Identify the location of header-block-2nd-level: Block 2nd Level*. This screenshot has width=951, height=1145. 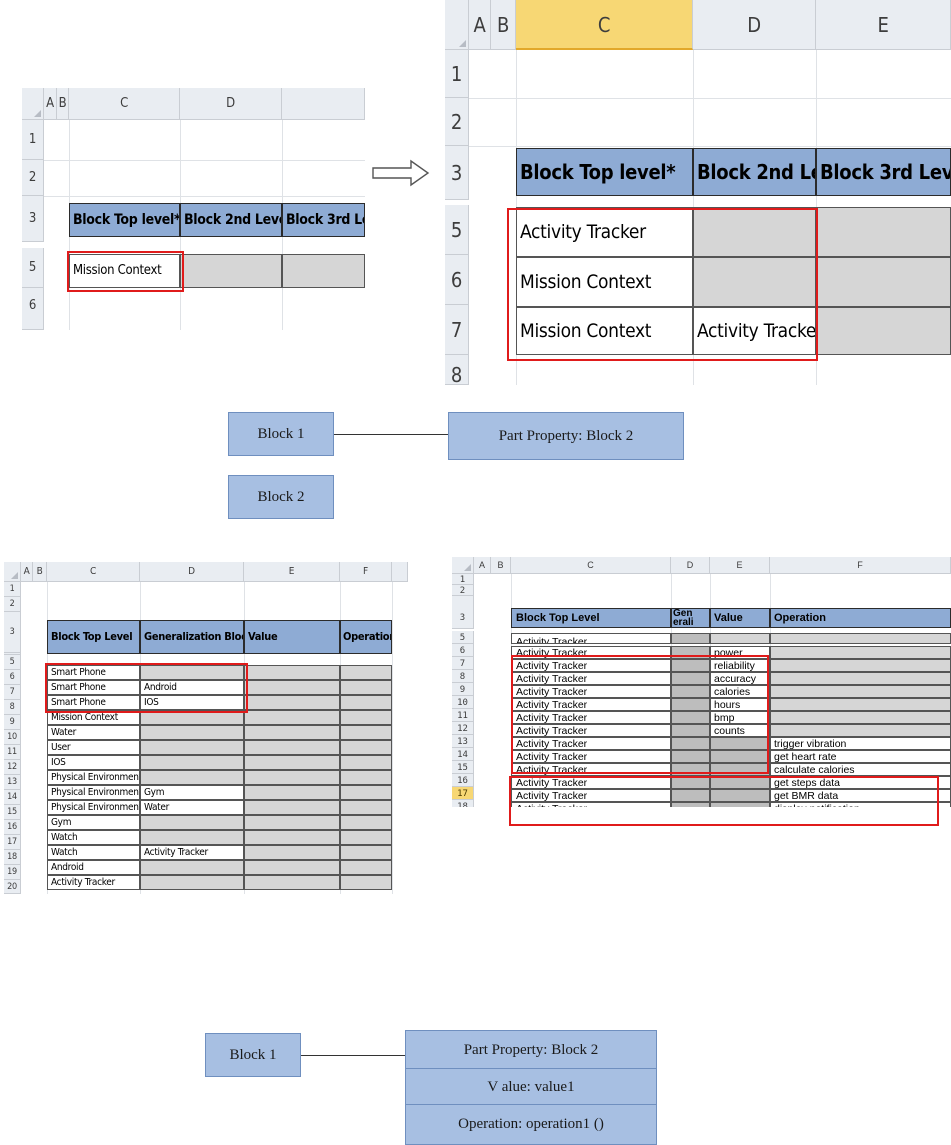
(231, 220).